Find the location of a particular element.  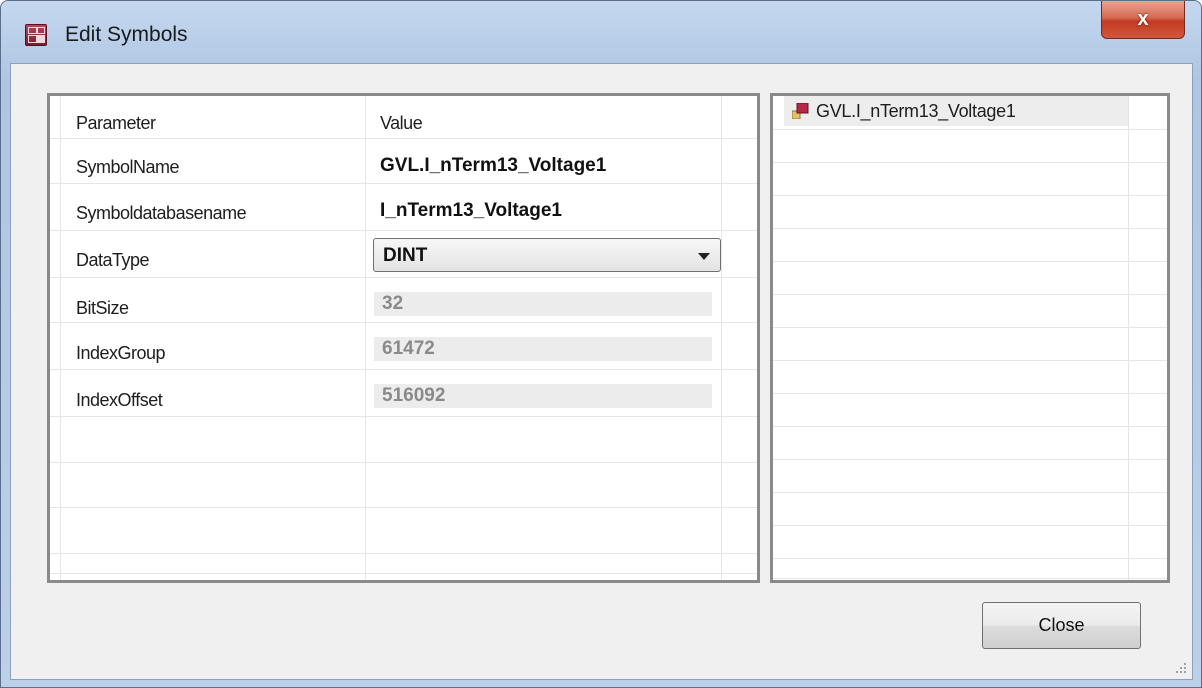

chevron-down-icon is located at coordinates (704, 256).